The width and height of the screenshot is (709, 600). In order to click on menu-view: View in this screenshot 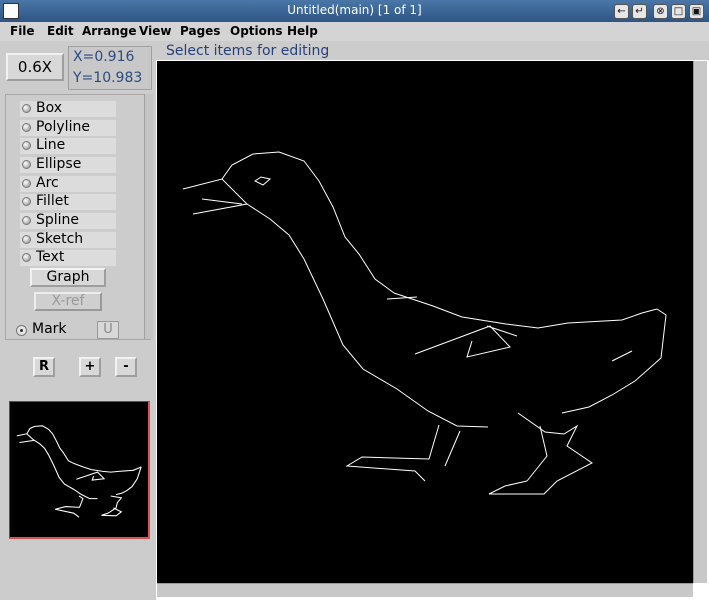, I will do `click(155, 31)`.